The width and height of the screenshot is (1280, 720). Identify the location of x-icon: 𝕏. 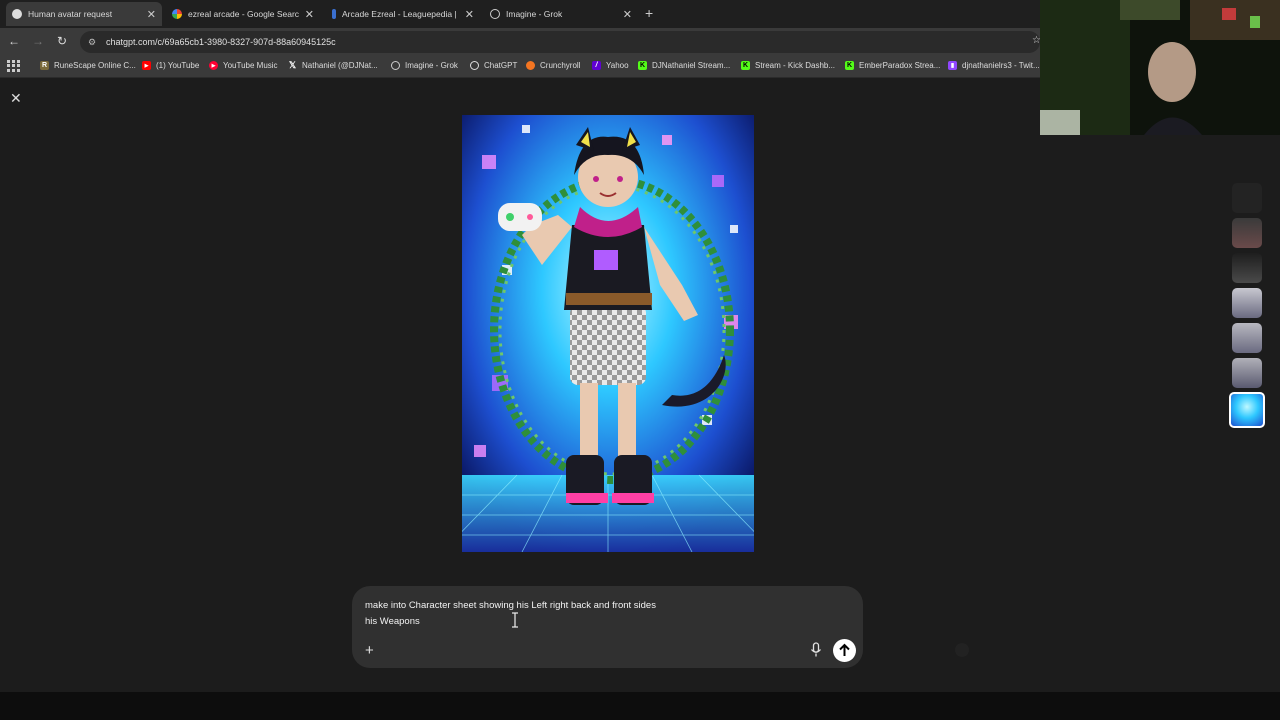
(292, 65).